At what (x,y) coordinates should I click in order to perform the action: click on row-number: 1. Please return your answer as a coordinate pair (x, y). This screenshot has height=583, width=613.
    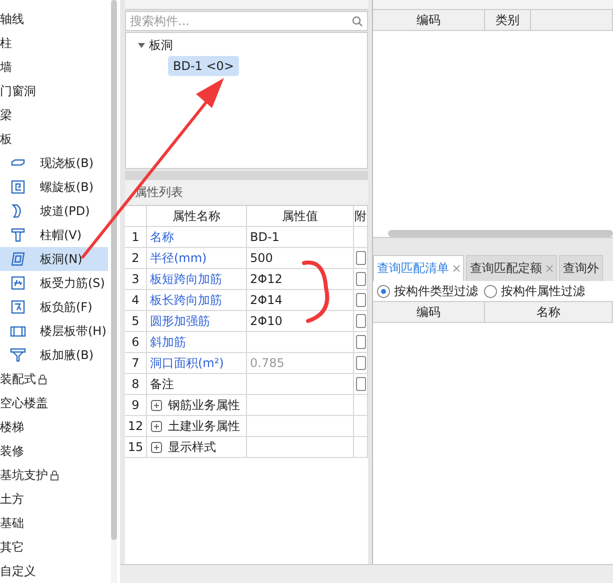
    Looking at the image, I should click on (136, 237).